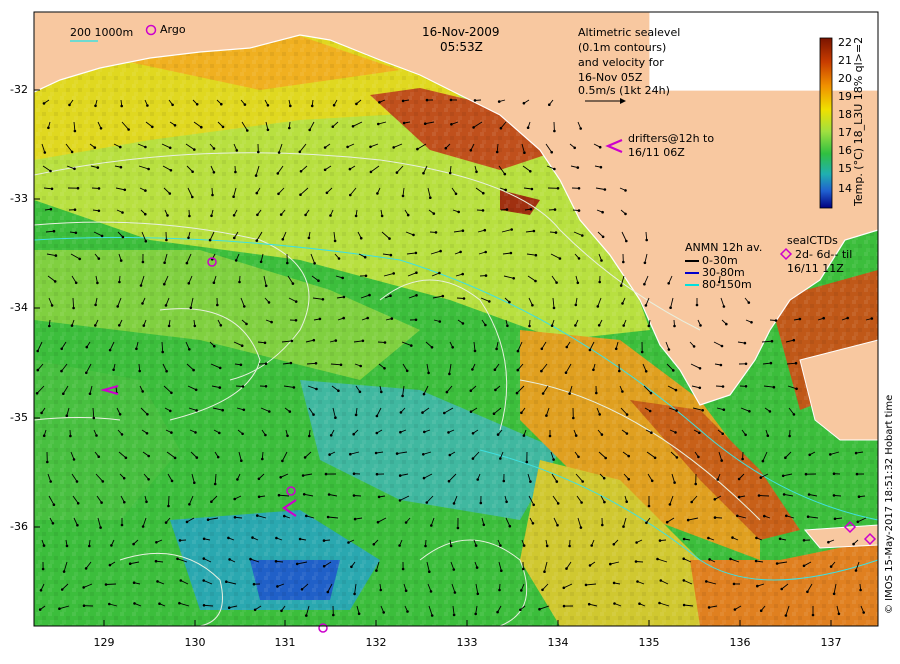 The width and height of the screenshot is (900, 664). What do you see at coordinates (764, 496) in the screenshot?
I see `velocity-arrow` at bounding box center [764, 496].